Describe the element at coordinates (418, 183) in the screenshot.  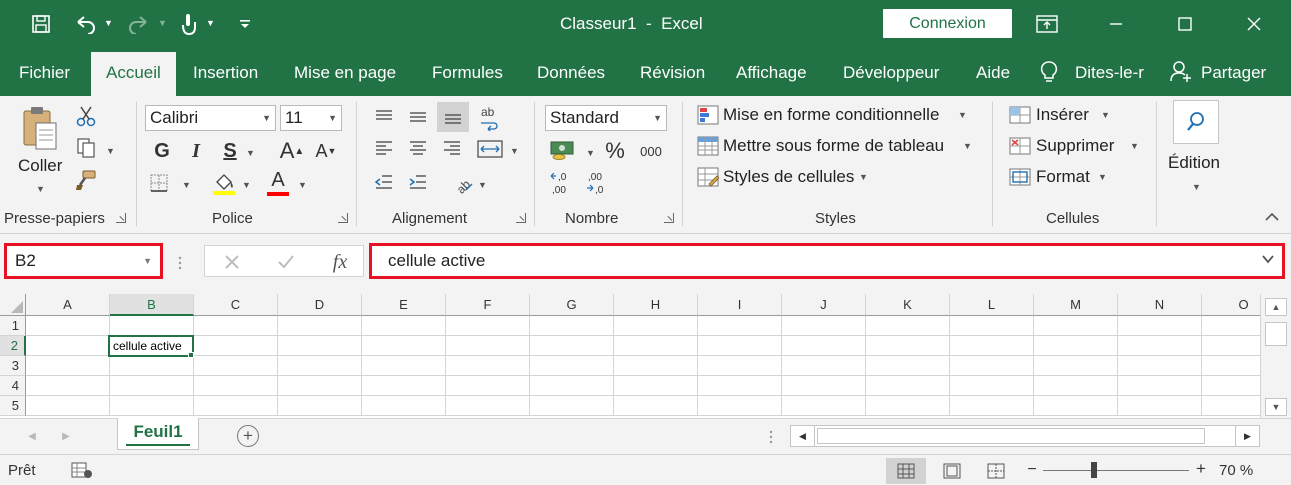
I see `increase-indent-icon` at that location.